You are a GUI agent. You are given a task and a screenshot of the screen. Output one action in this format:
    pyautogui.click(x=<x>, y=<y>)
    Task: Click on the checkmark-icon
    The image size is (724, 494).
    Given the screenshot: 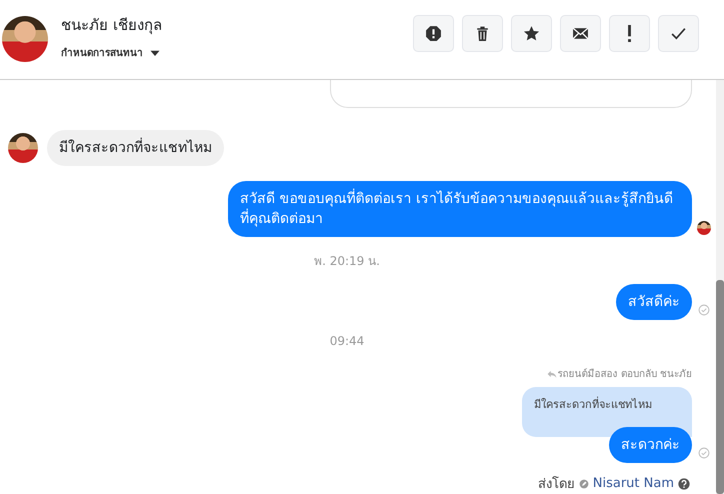 What is the action you would take?
    pyautogui.click(x=678, y=33)
    